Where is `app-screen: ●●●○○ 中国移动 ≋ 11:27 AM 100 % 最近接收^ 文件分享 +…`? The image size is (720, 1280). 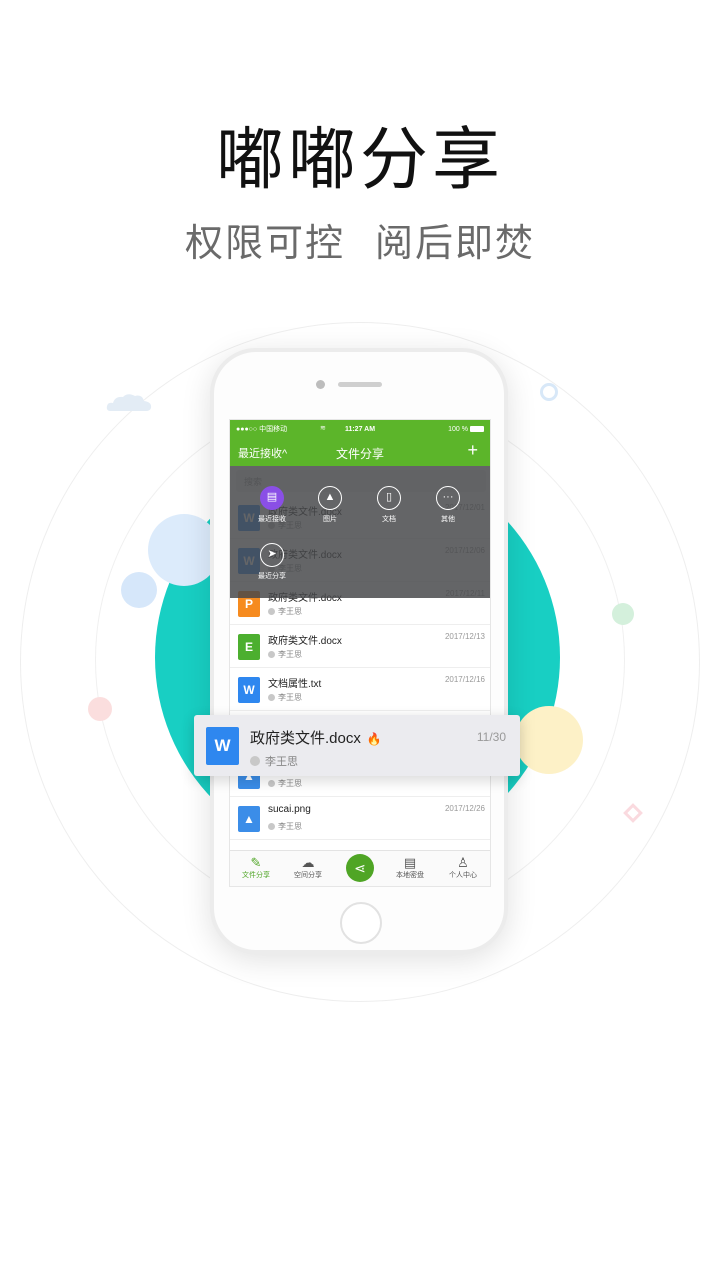
app-screen: ●●●○○ 中国移动 ≋ 11:27 AM 100 % 最近接收^ 文件分享 +… is located at coordinates (360, 653).